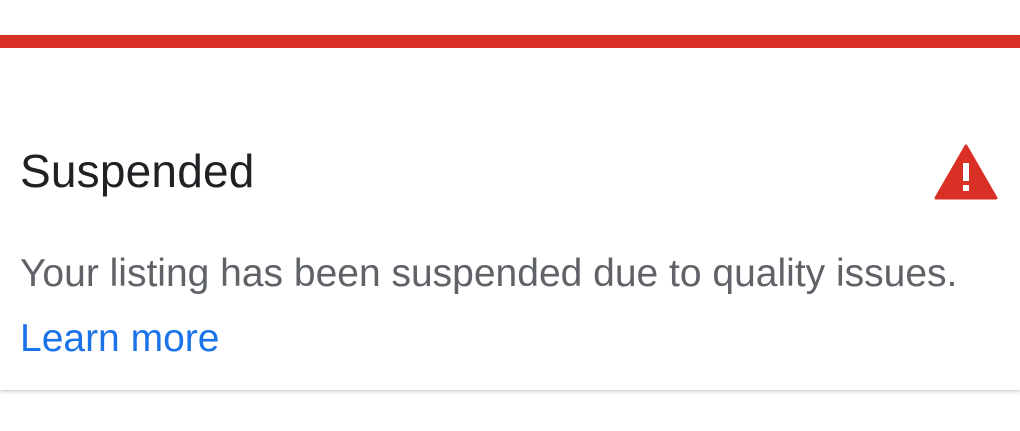 The width and height of the screenshot is (1020, 431). What do you see at coordinates (510, 41) in the screenshot?
I see `status-accent-bar` at bounding box center [510, 41].